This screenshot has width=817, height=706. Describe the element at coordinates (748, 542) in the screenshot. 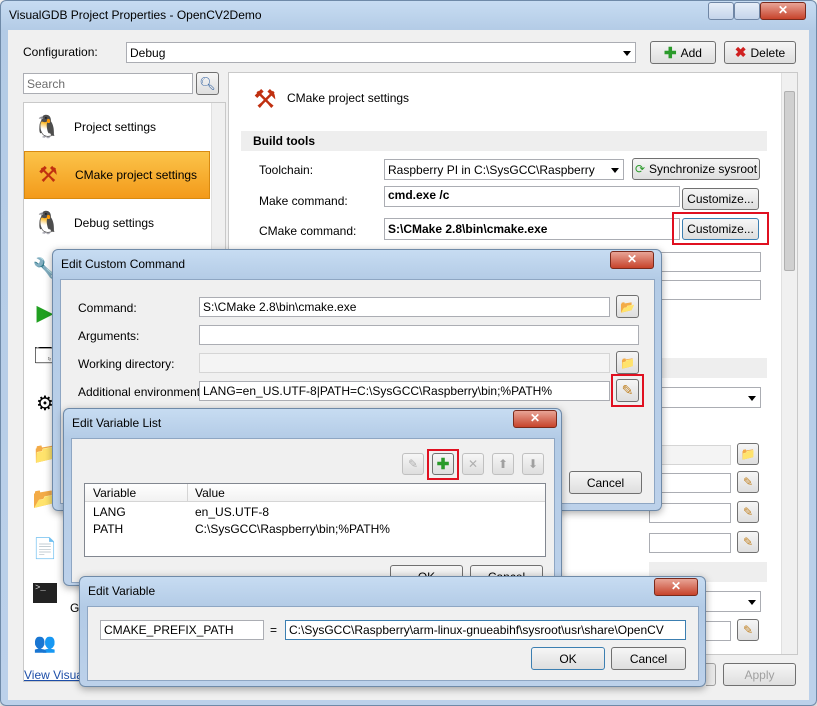

I see `hidden-edit-button-3: ✎` at that location.